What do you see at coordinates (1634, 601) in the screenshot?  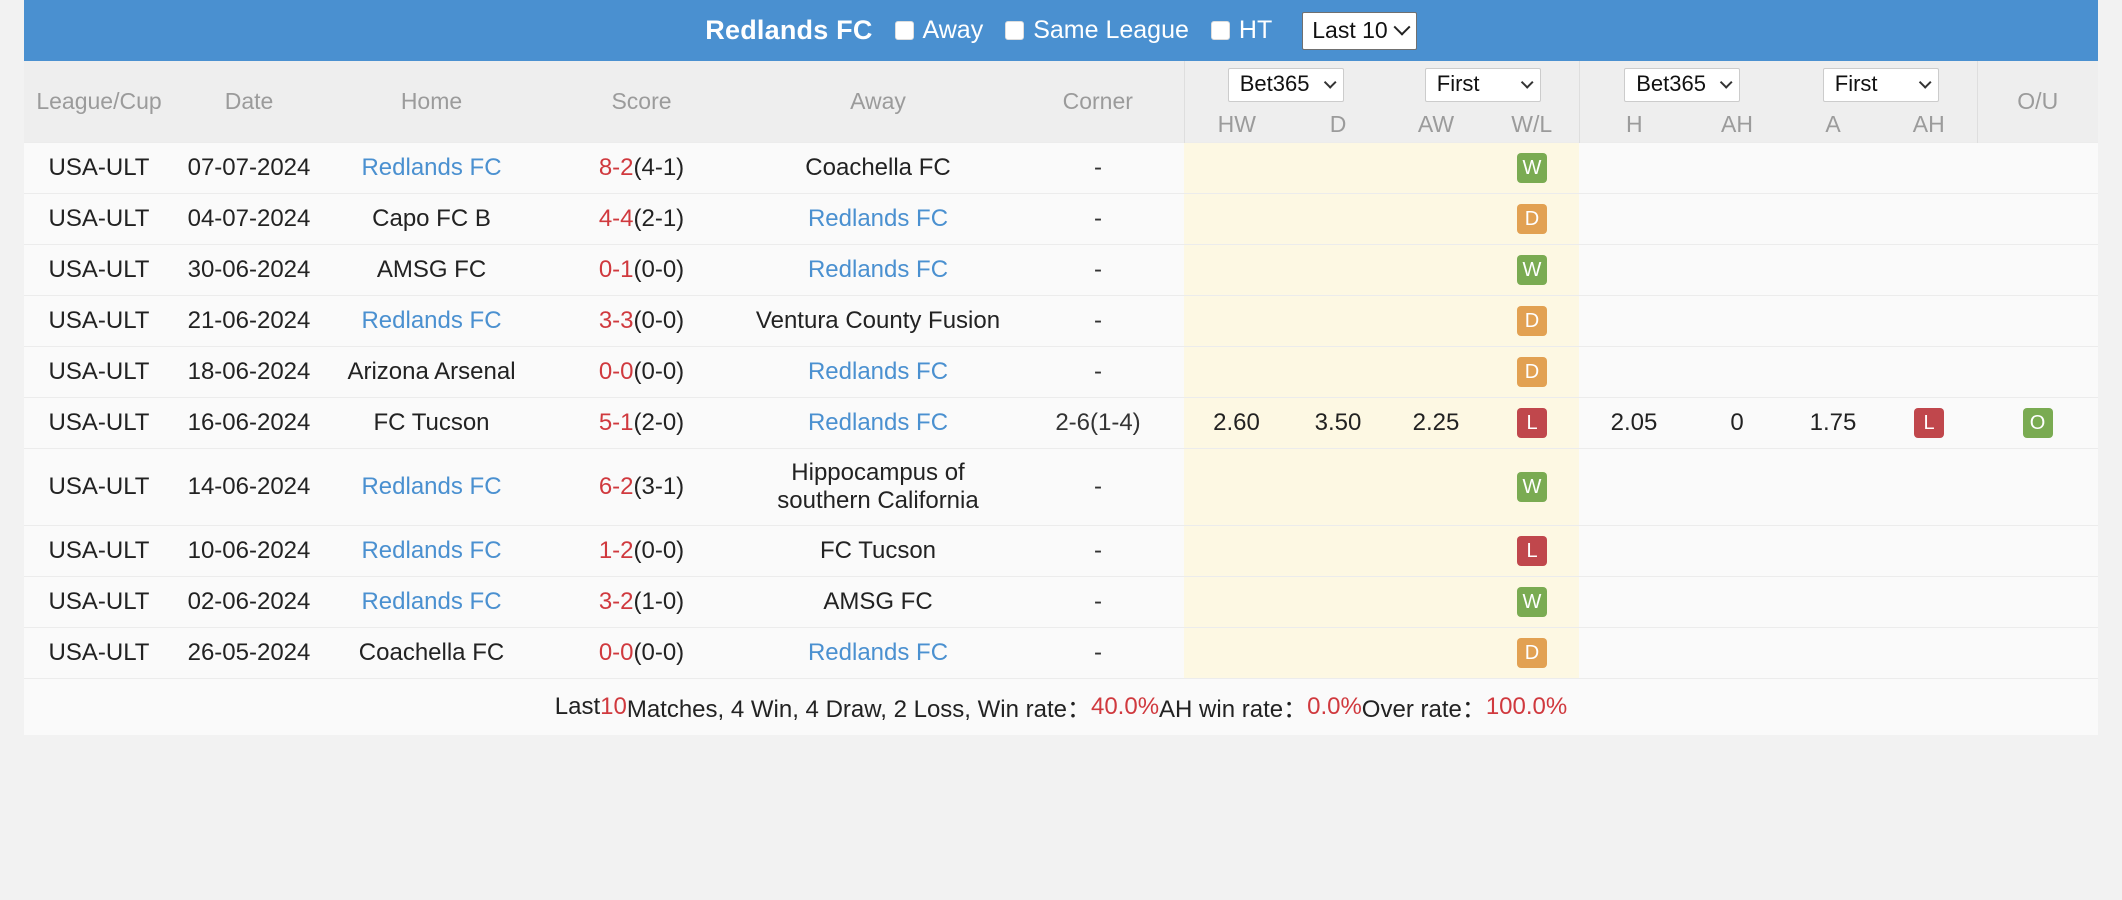 I see `cell-ah-h` at bounding box center [1634, 601].